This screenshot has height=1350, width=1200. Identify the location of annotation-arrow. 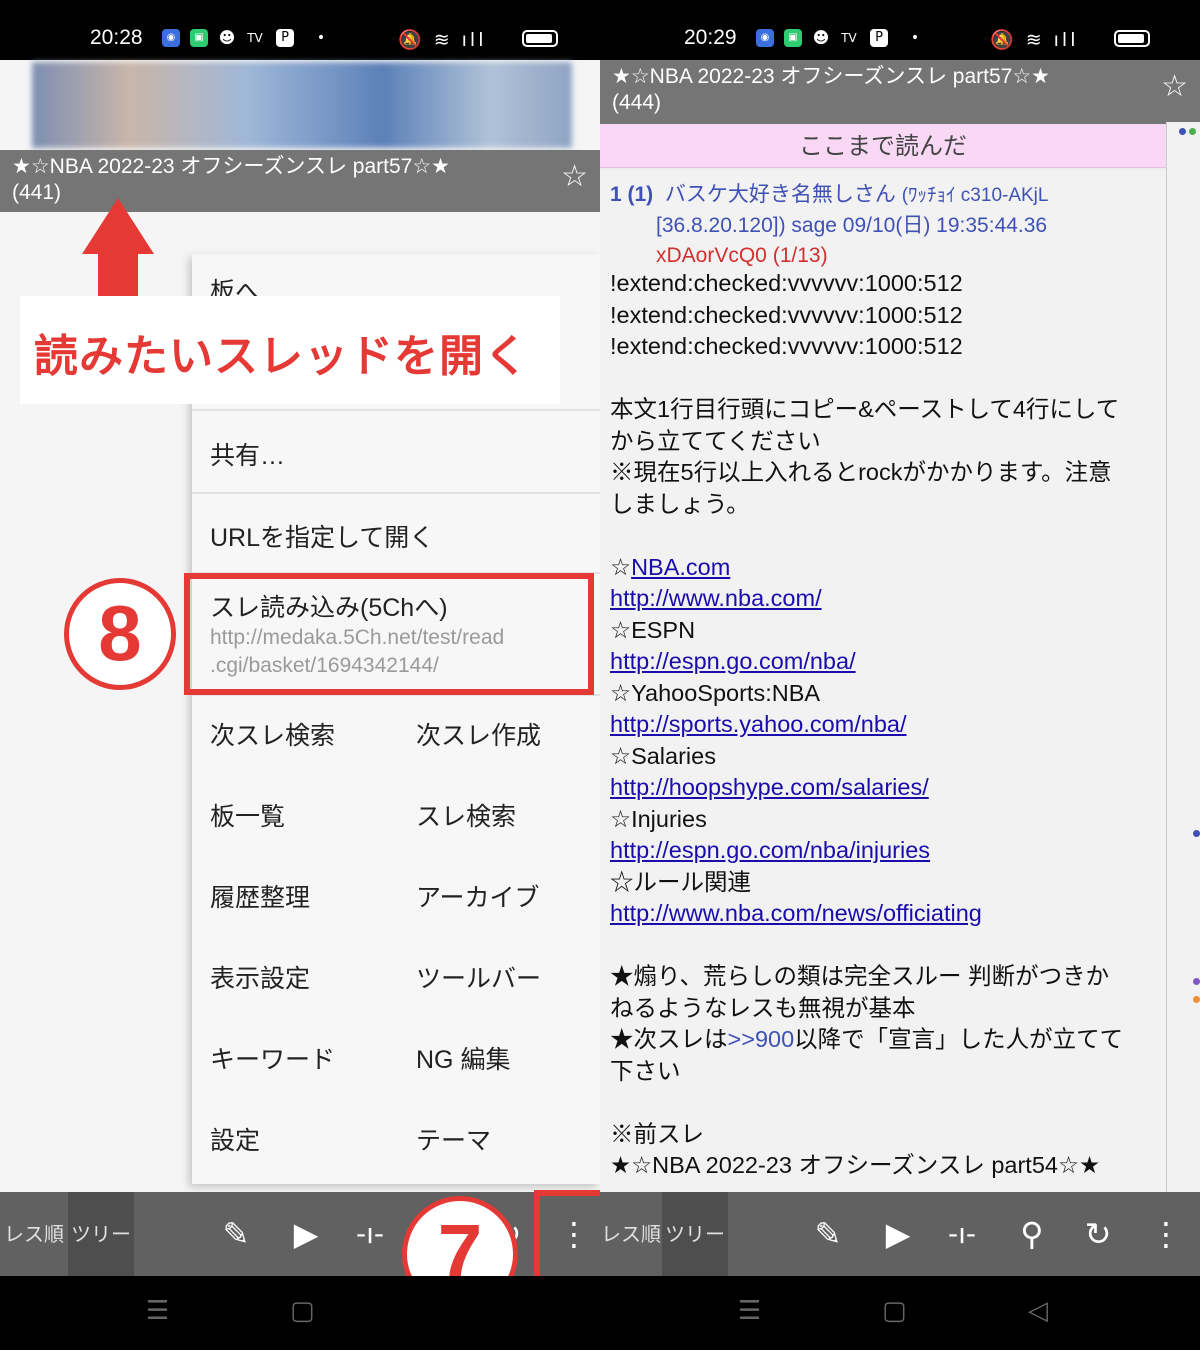
(118, 226).